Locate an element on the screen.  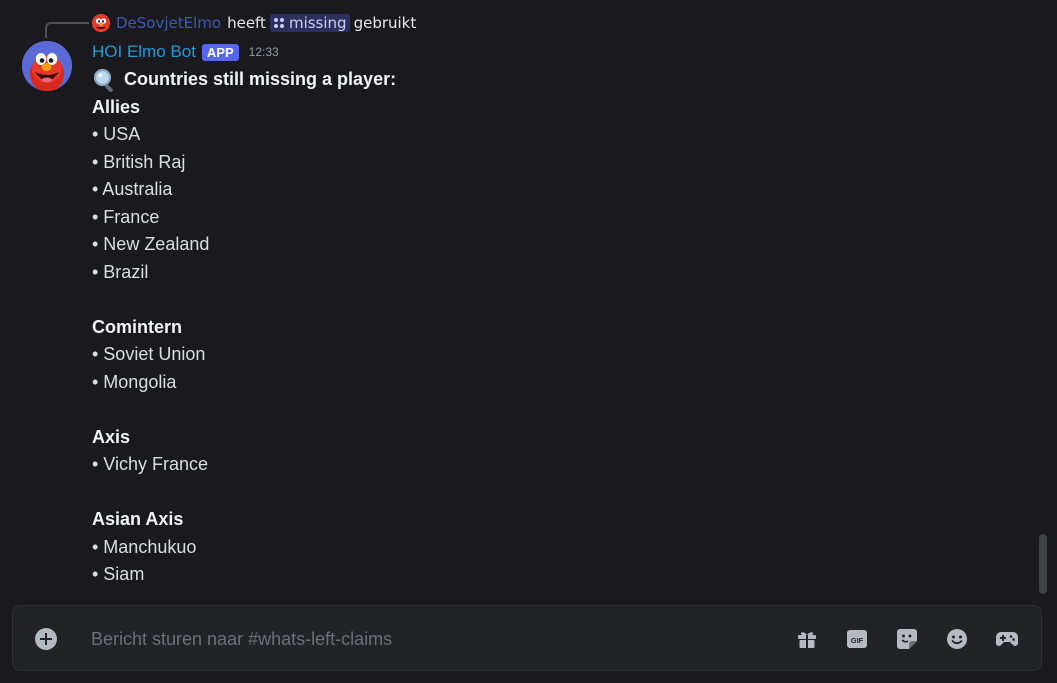
group-title-allies: Allies is located at coordinates (116, 106).